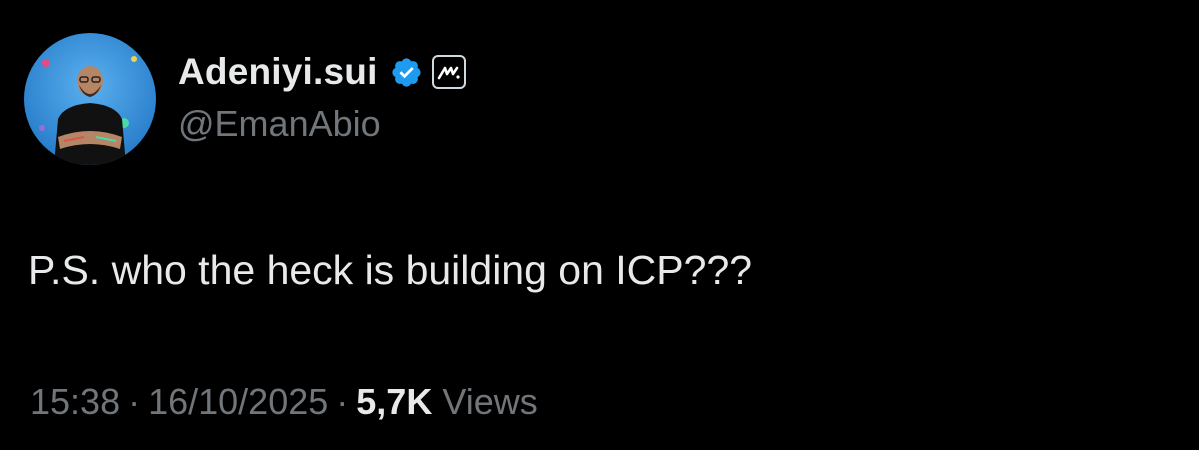 Image resolution: width=1199 pixels, height=450 pixels. I want to click on verified-badge-icon, so click(406, 72).